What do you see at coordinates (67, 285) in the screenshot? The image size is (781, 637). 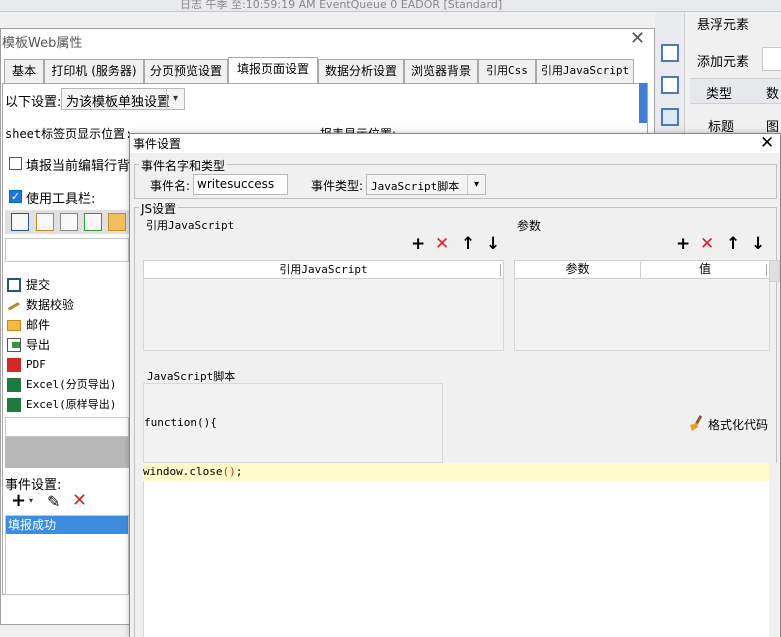 I see `list-item: 提交` at bounding box center [67, 285].